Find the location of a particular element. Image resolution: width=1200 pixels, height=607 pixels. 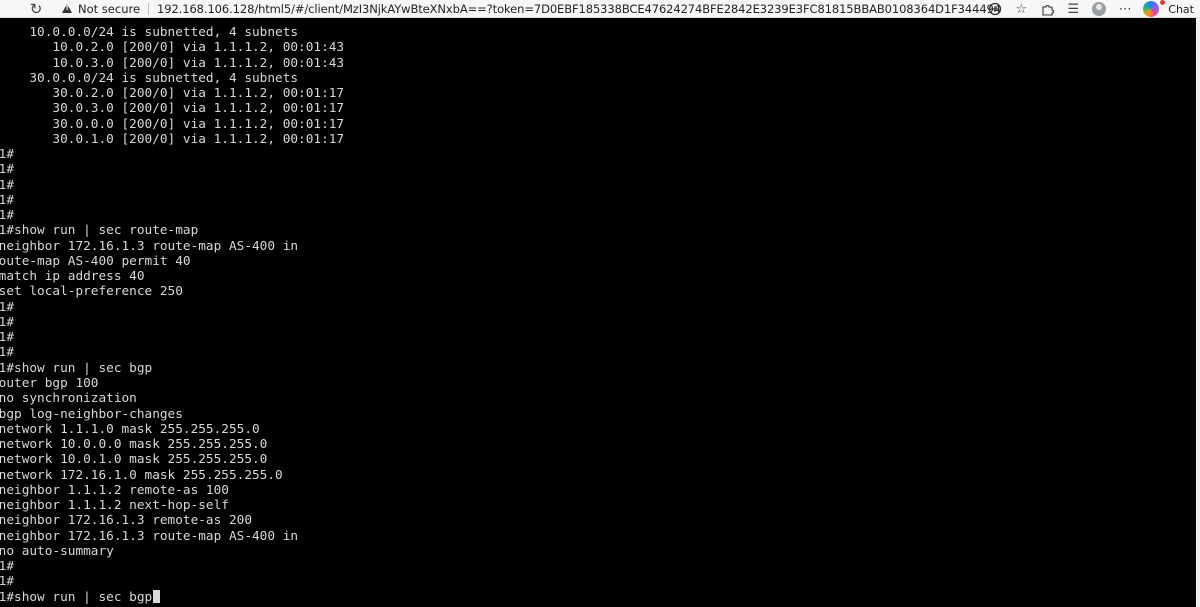

security-indicator: Not secure is located at coordinates (101, 9).